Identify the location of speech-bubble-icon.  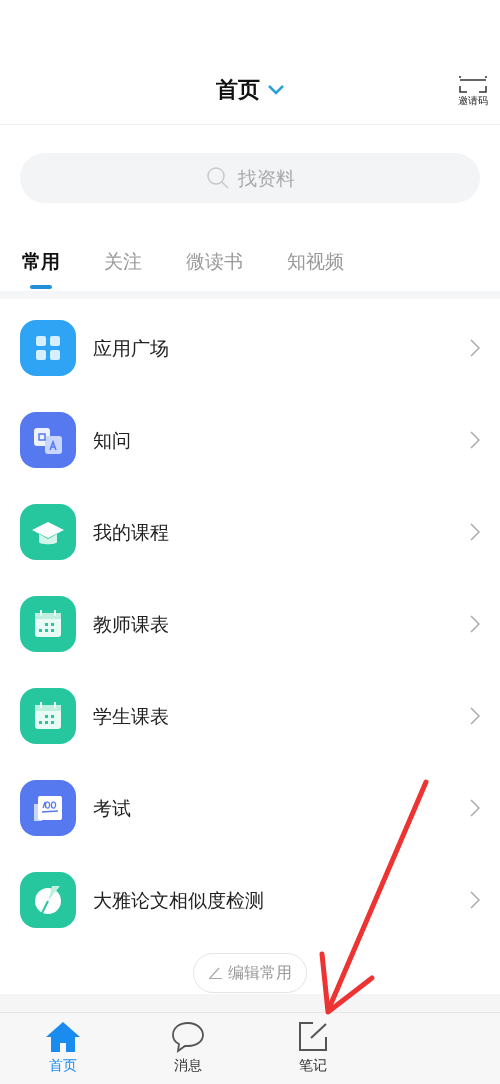
(187, 1037).